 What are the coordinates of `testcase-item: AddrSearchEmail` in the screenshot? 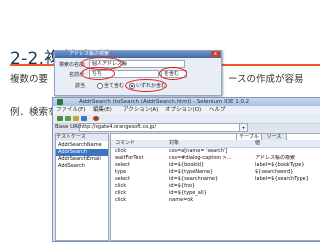 It's located at (79, 159).